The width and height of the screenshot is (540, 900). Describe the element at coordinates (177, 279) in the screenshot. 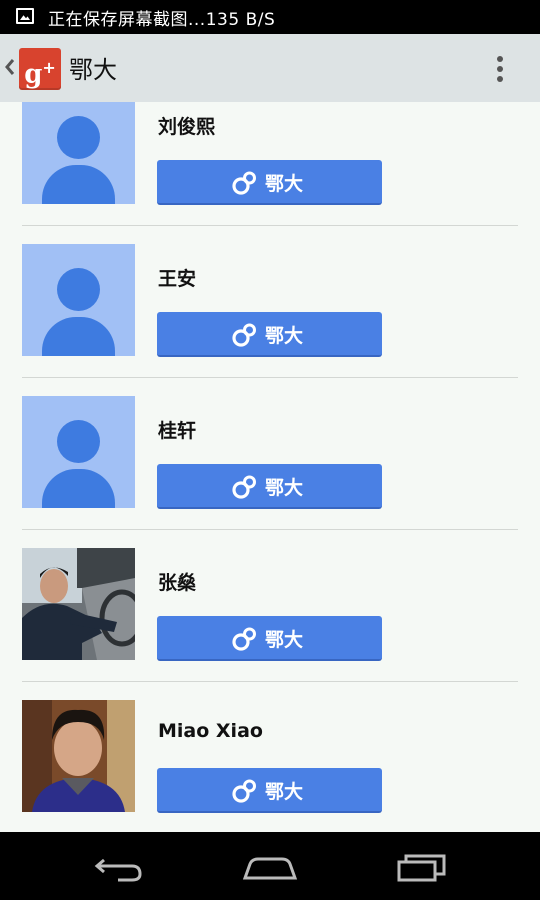

I see `contact-name: 王安` at that location.